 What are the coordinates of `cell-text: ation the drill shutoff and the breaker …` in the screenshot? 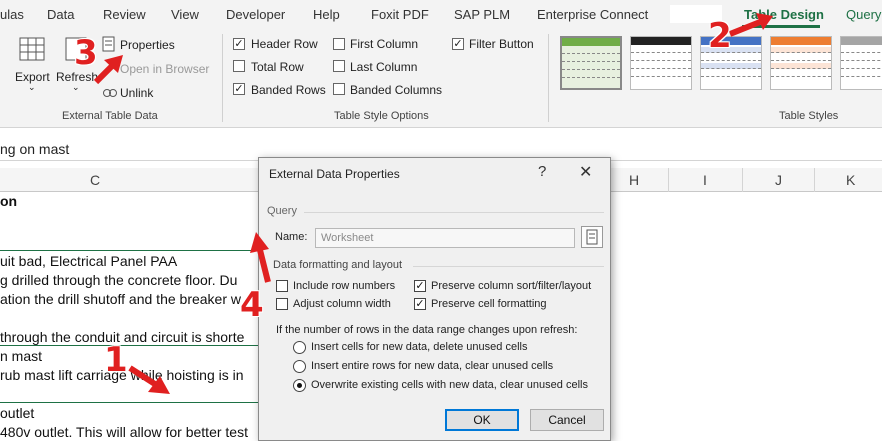 It's located at (120, 299).